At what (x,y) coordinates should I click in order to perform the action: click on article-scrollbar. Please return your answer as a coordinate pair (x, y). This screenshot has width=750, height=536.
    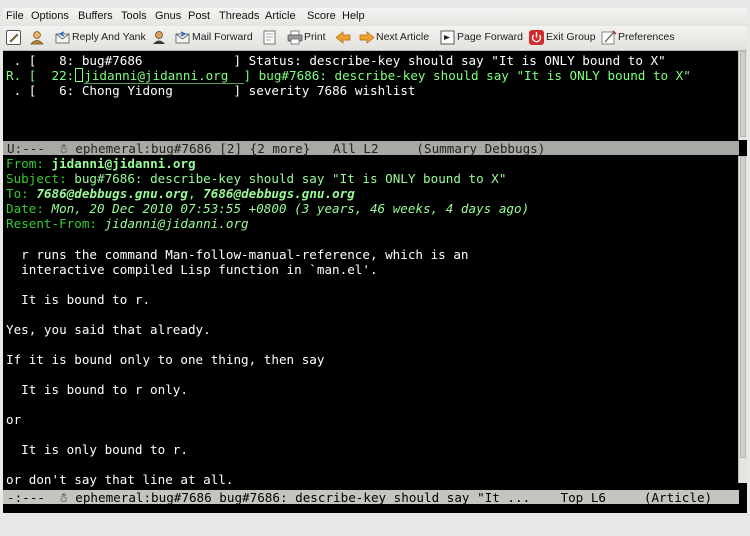
    Looking at the image, I should click on (742, 319).